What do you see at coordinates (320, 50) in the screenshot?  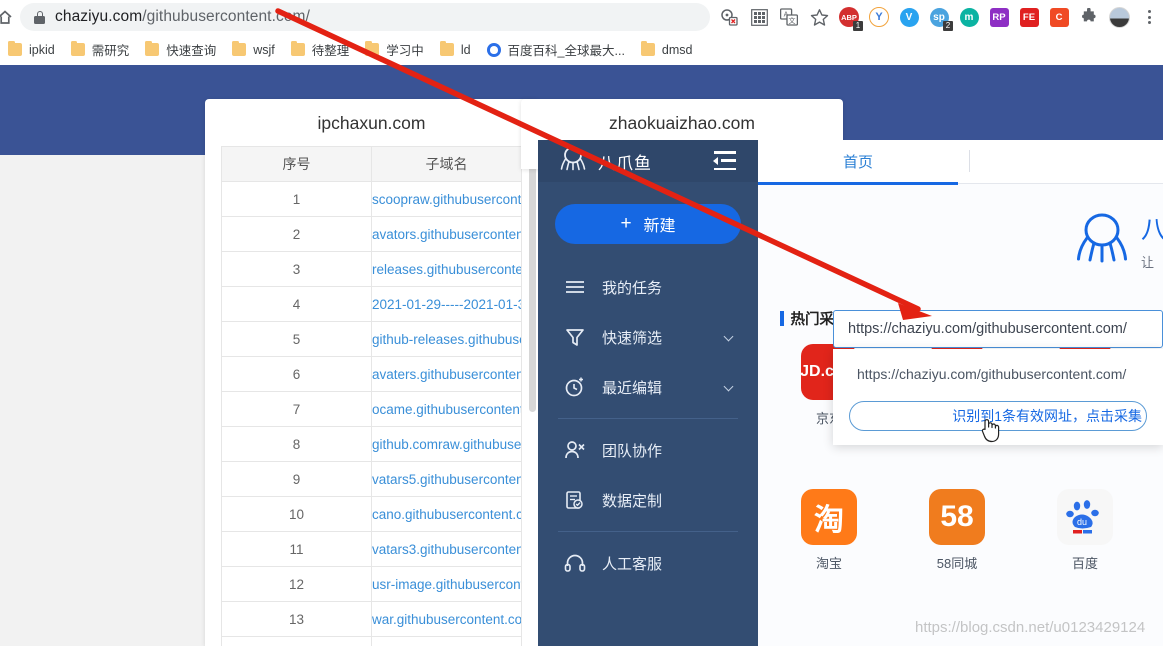 I see `bookmark-item: 待整理` at bounding box center [320, 50].